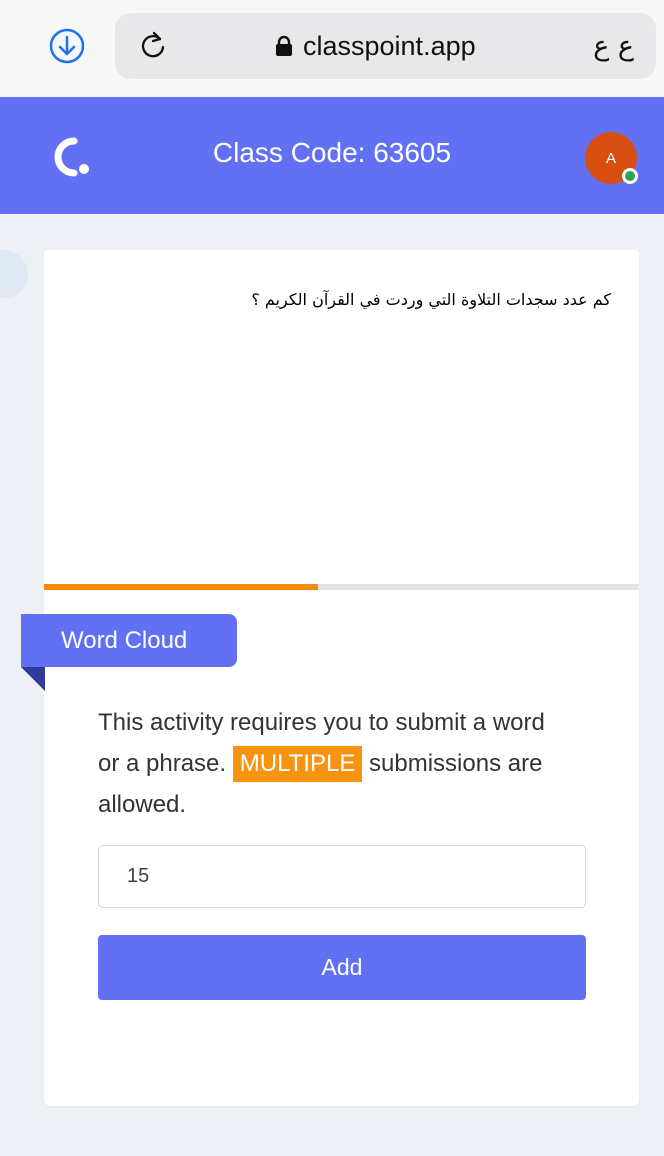 This screenshot has height=1156, width=664. I want to click on class-code-title: Class Code: 63605, so click(332, 152).